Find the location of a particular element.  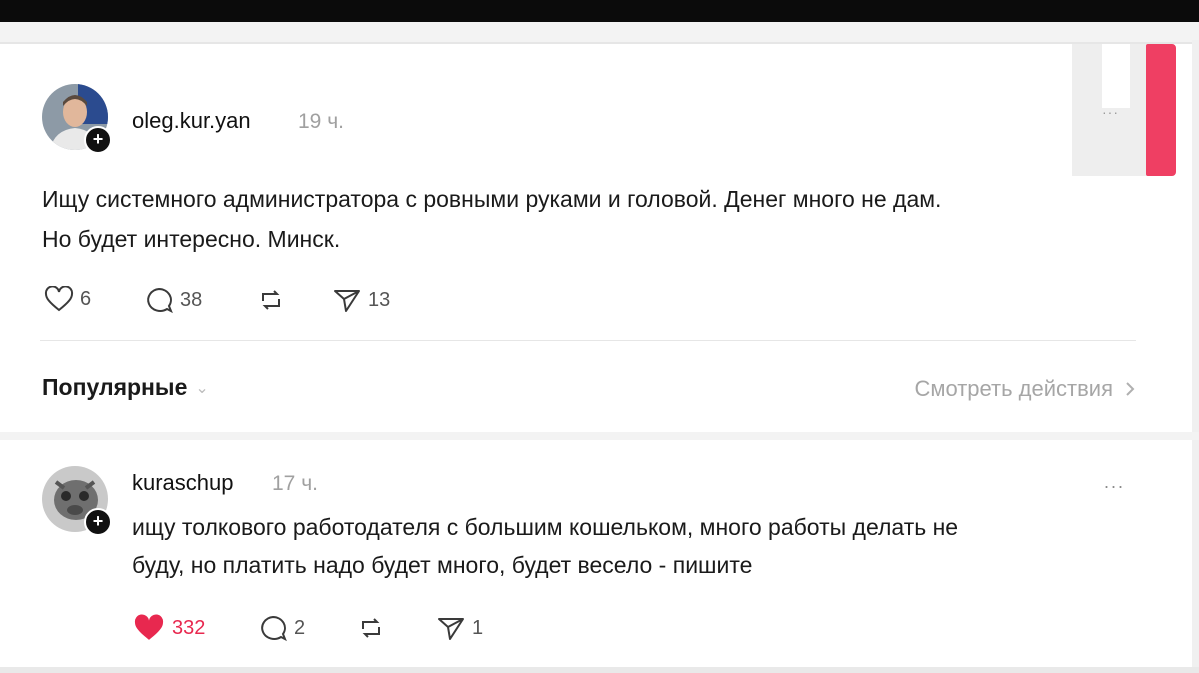

reply-comment-button: 2 is located at coordinates (281, 628).